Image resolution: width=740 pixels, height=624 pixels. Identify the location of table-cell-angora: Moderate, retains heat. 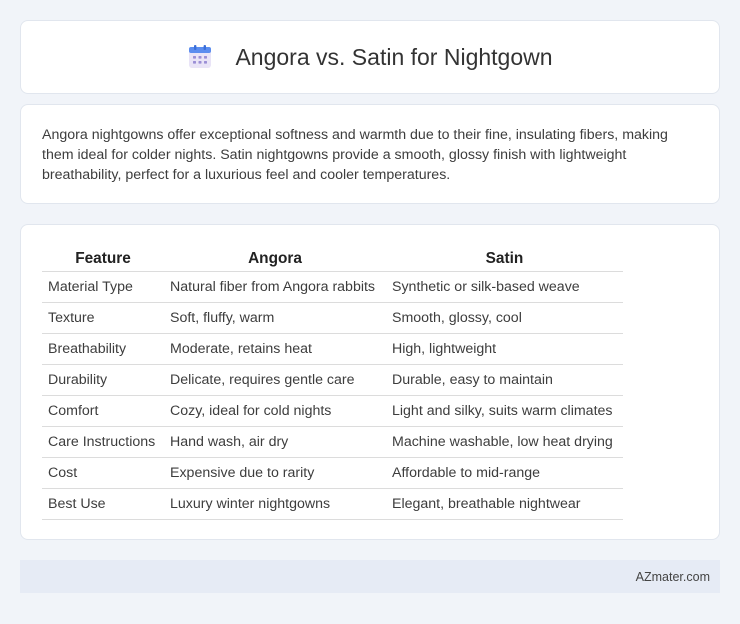
(275, 349).